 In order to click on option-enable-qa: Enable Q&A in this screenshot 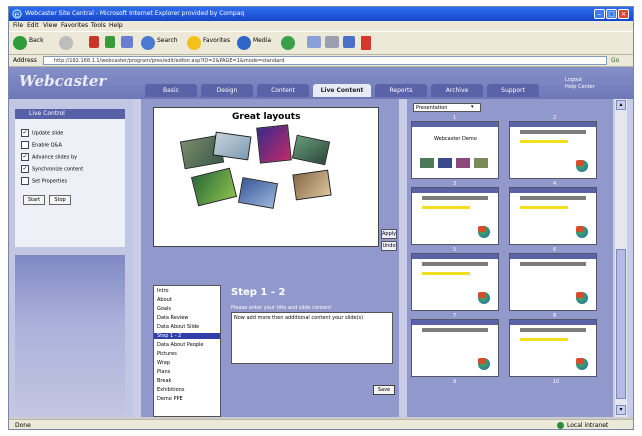, I will do `click(41, 145)`.